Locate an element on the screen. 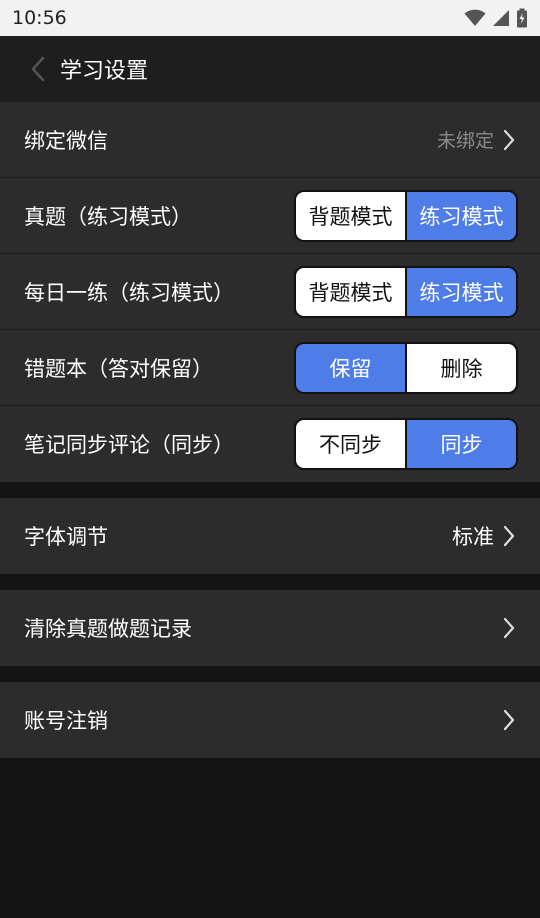 The width and height of the screenshot is (540, 918). back-chevron-icon is located at coordinates (38, 69).